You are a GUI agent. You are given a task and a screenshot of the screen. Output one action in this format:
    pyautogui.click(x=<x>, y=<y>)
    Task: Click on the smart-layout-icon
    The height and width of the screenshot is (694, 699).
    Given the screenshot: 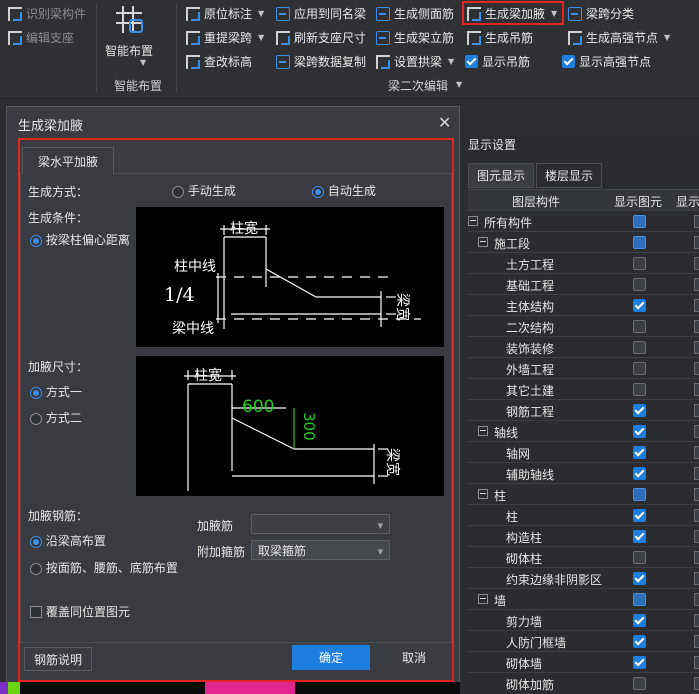 What is the action you would take?
    pyautogui.click(x=129, y=20)
    